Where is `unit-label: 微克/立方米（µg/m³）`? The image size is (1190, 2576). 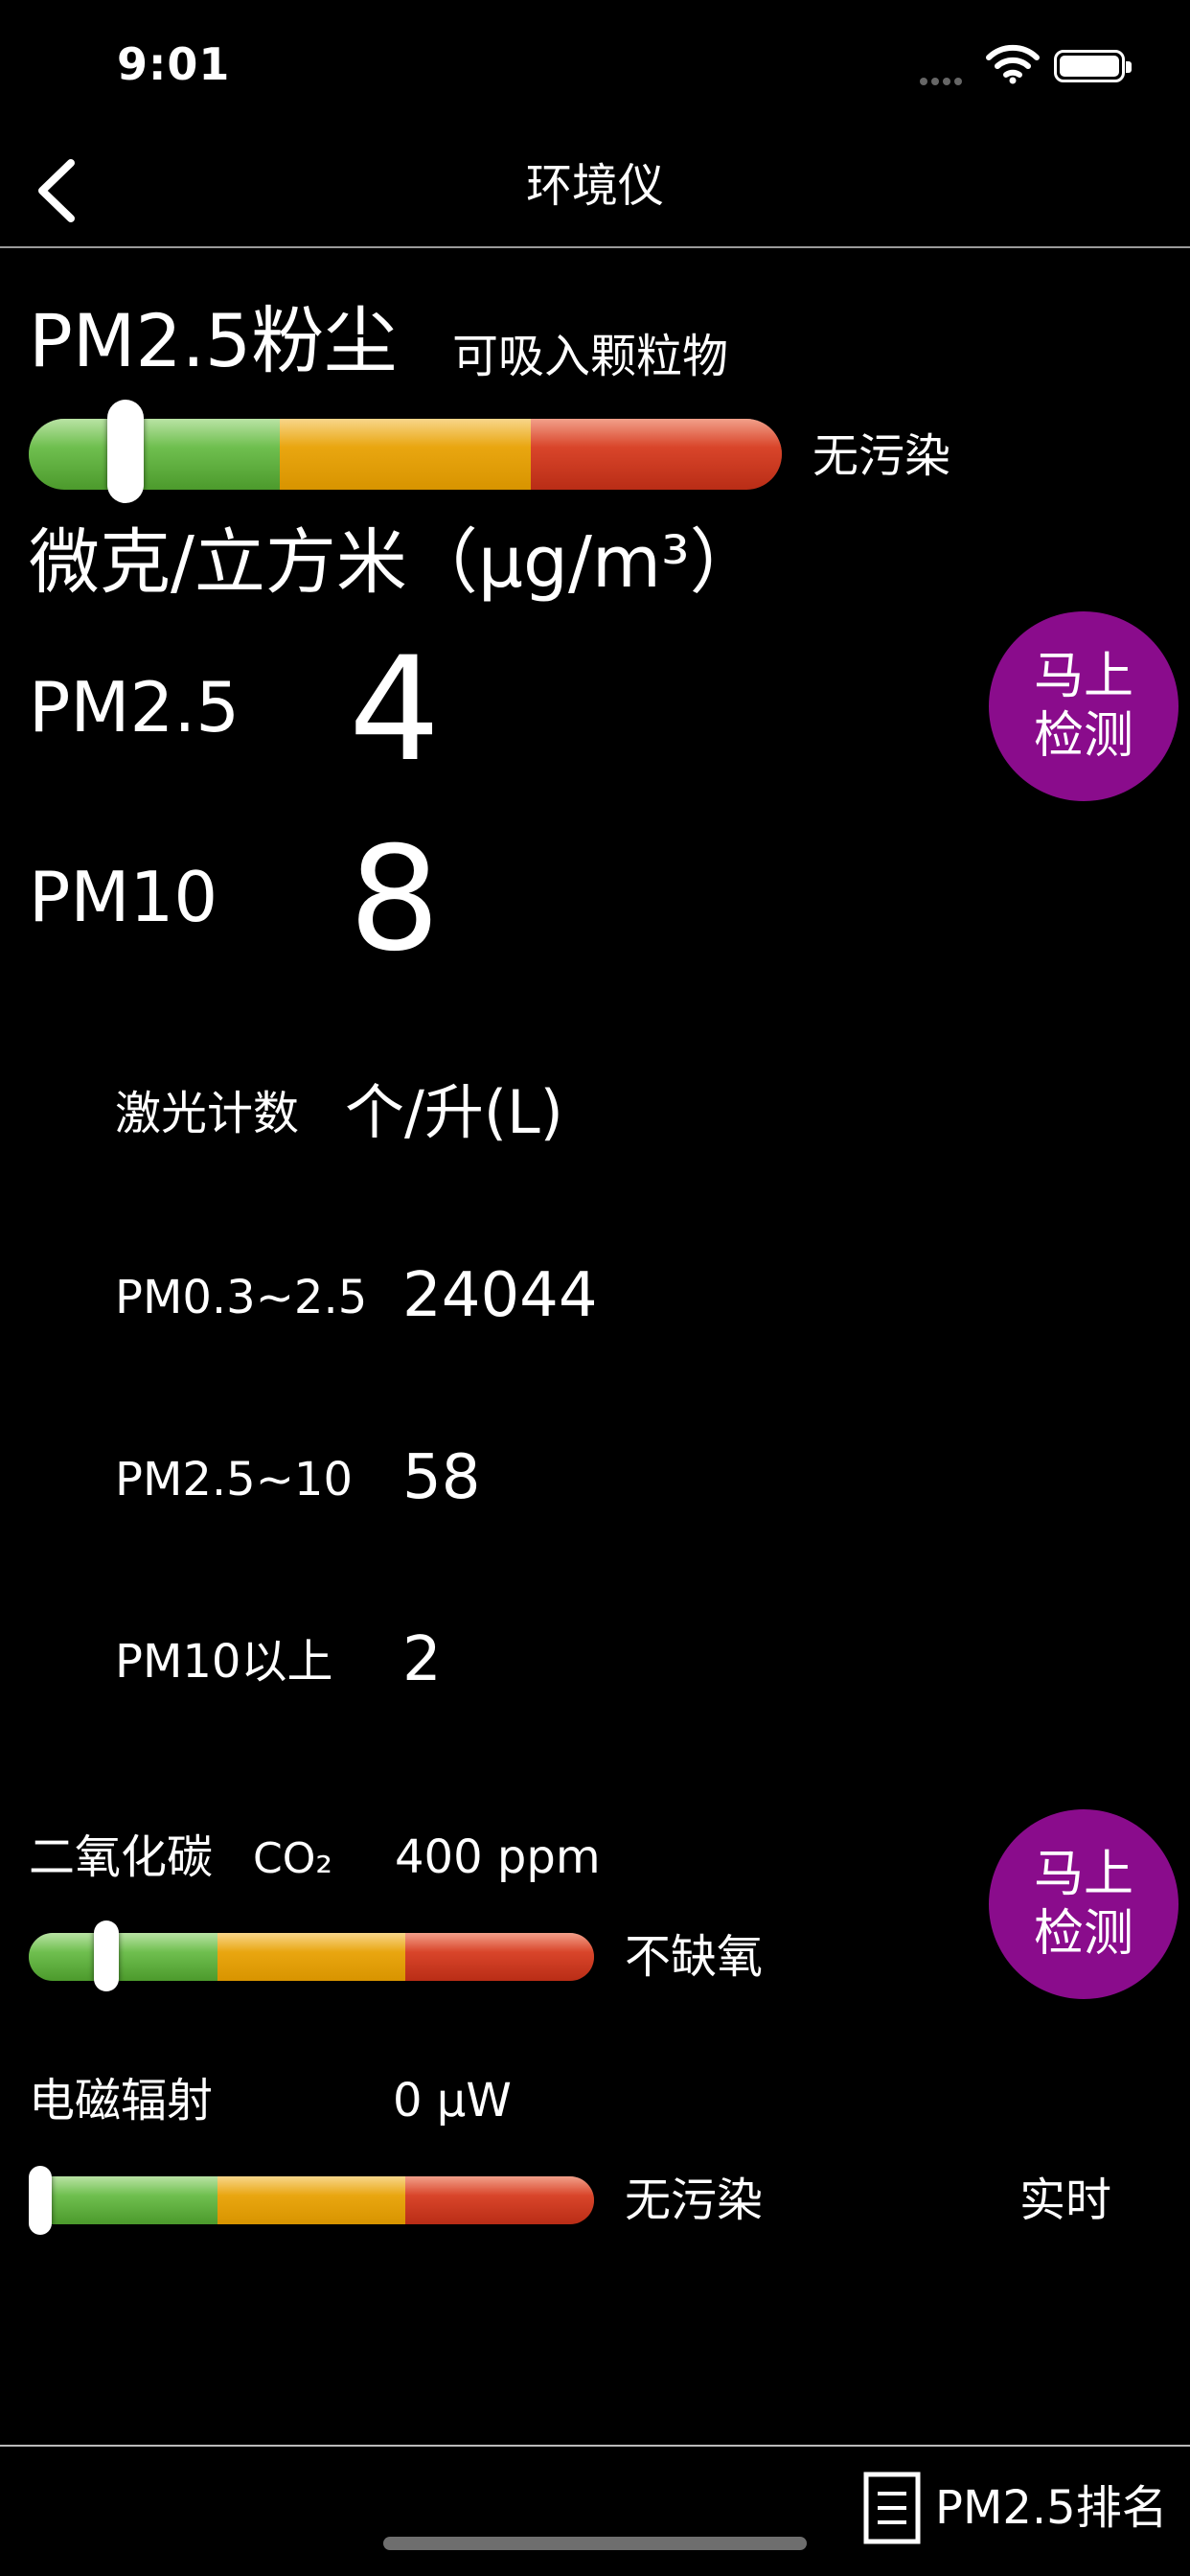
unit-label: 微克/立方米（µg/m³） is located at coordinates (395, 562).